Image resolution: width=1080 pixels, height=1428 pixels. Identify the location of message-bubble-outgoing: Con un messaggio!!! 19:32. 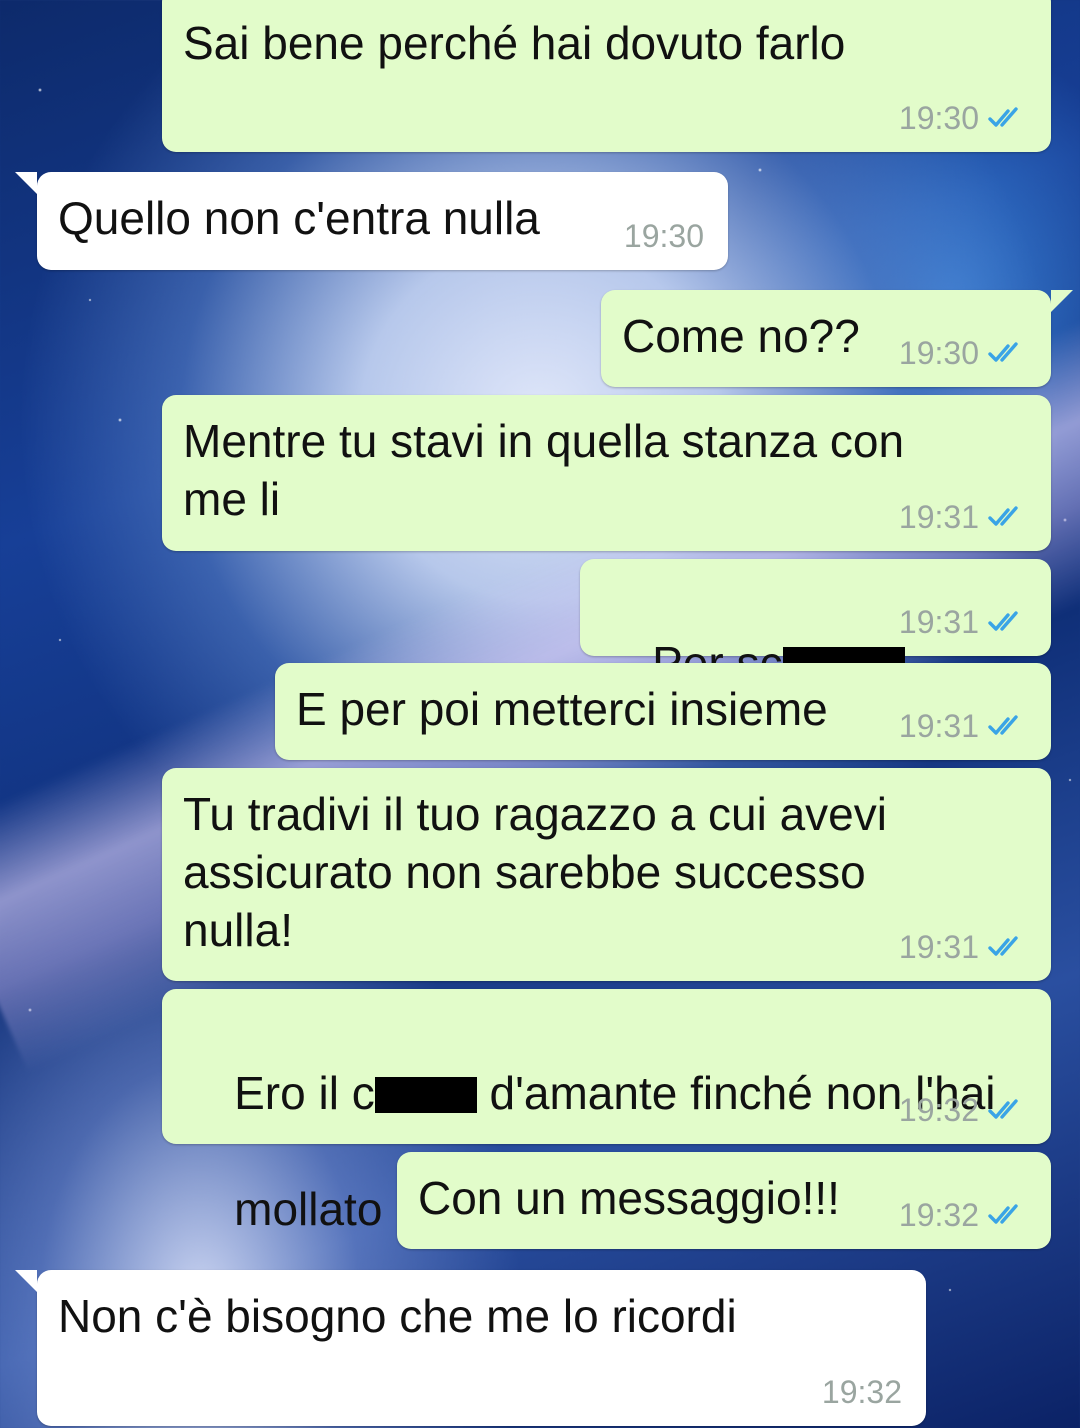
(724, 1200).